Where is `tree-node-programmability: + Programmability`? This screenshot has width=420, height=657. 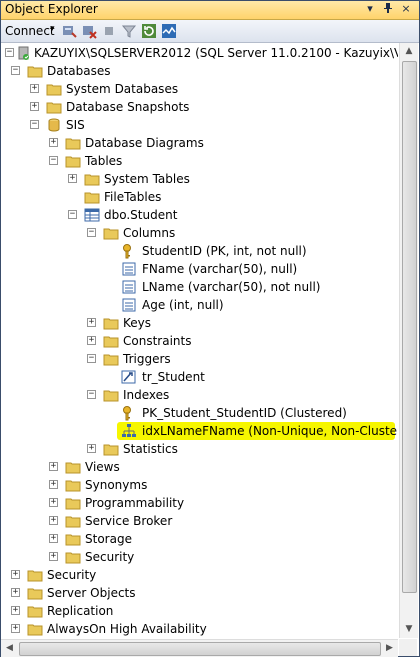
tree-node-programmability: + Programmability is located at coordinates (199, 503).